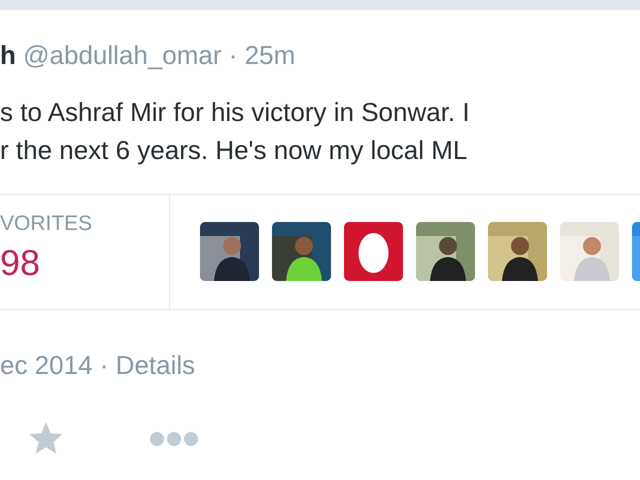 The image size is (640, 480). I want to click on tweet-time: 25m, so click(270, 55).